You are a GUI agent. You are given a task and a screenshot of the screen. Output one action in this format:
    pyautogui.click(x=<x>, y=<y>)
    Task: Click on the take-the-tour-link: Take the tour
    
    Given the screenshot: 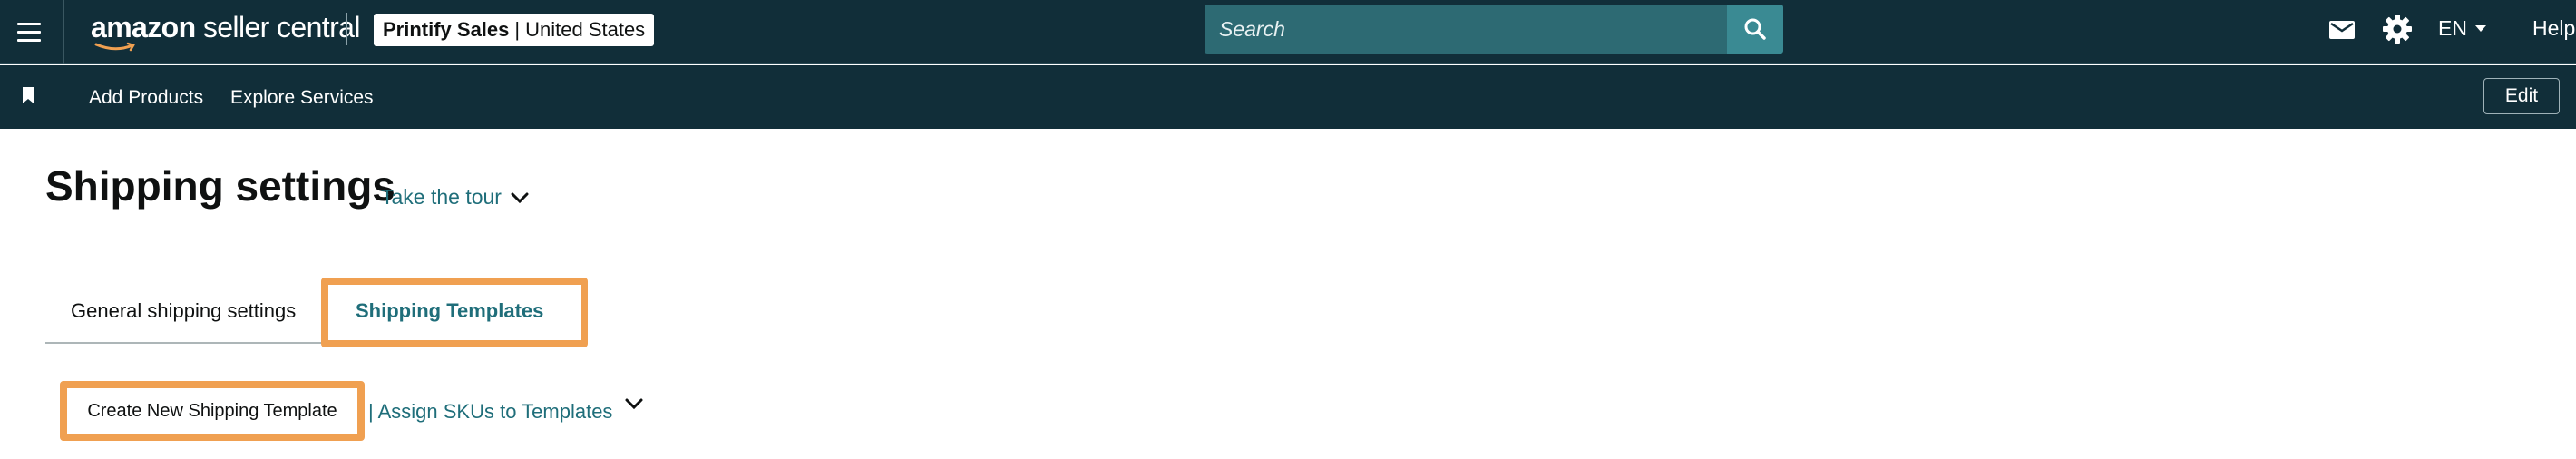 What is the action you would take?
    pyautogui.click(x=455, y=197)
    